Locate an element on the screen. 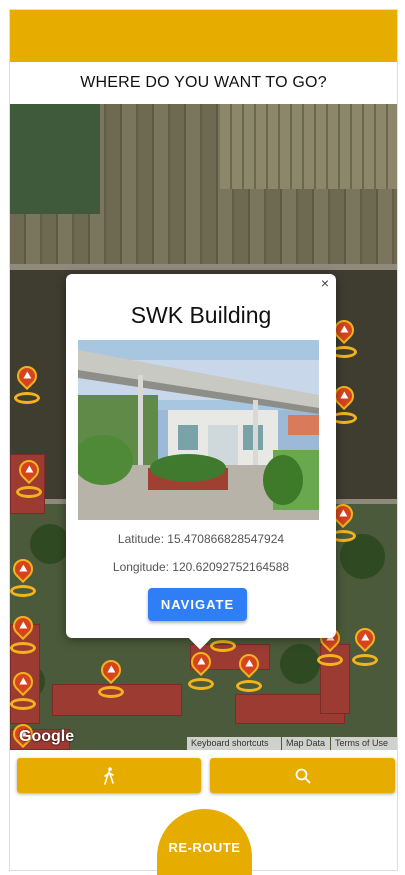  longitude-text: Longitude: 120.62092752164588 is located at coordinates (201, 567).